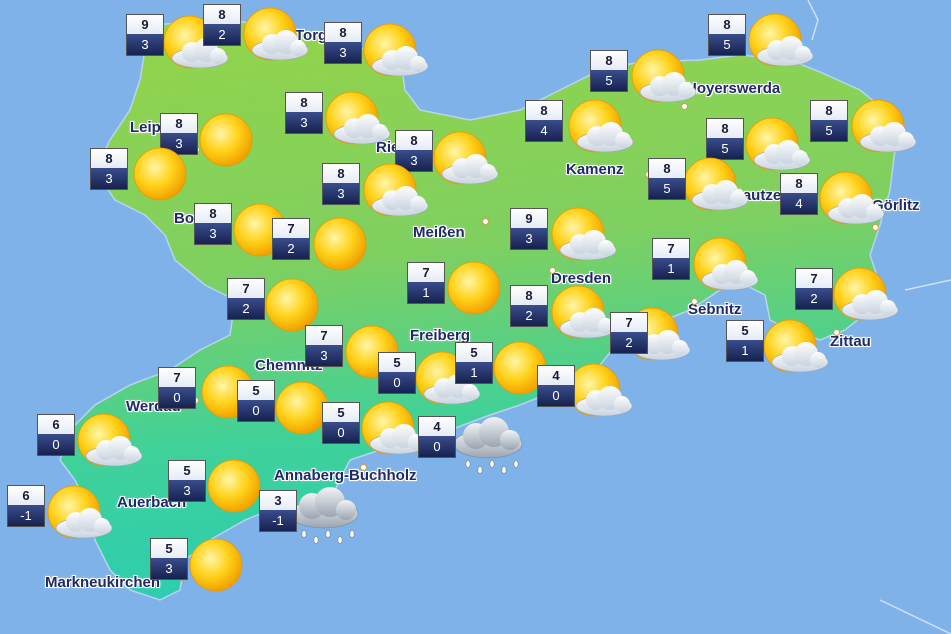 The height and width of the screenshot is (634, 951). Describe the element at coordinates (103, 582) in the screenshot. I see `city-label: Markneukirchen` at that location.